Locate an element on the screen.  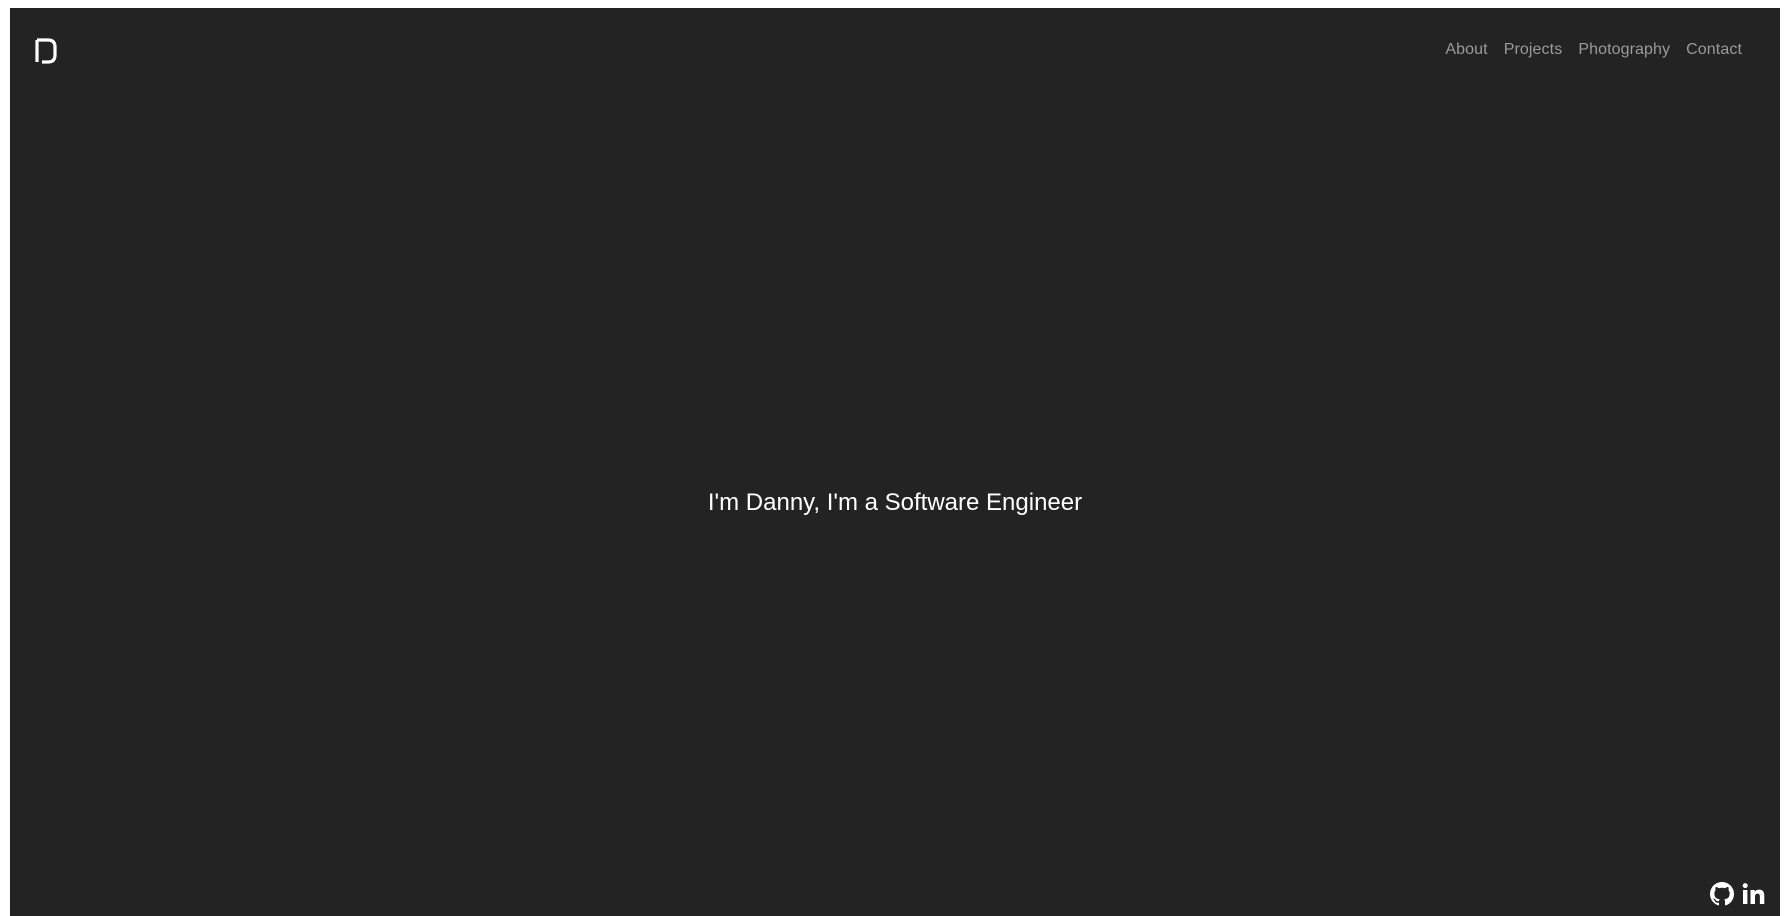
home-logo-link is located at coordinates (46, 51).